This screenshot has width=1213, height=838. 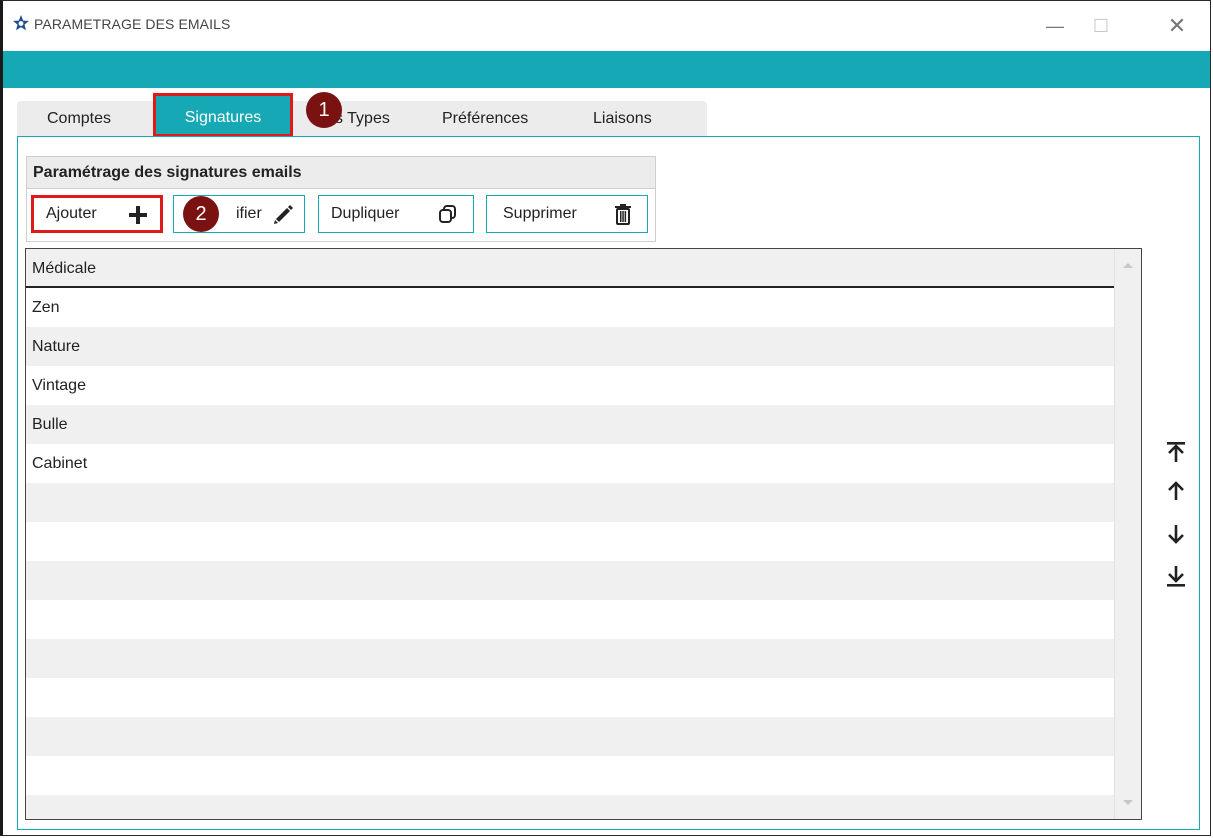 What do you see at coordinates (249, 213) in the screenshot?
I see `edit-button-label: ifier` at bounding box center [249, 213].